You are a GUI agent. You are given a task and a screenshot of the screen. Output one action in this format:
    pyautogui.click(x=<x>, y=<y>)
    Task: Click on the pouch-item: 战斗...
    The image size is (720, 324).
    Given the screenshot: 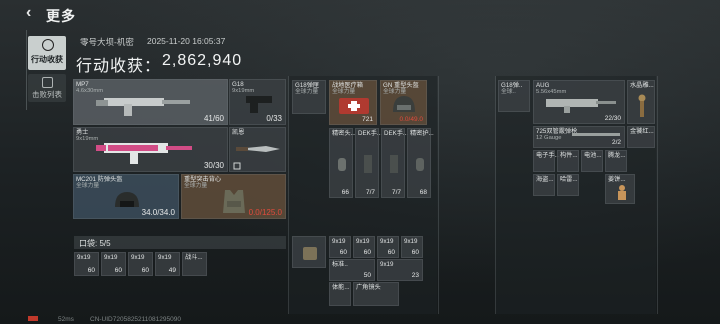 What is the action you would take?
    pyautogui.click(x=194, y=264)
    